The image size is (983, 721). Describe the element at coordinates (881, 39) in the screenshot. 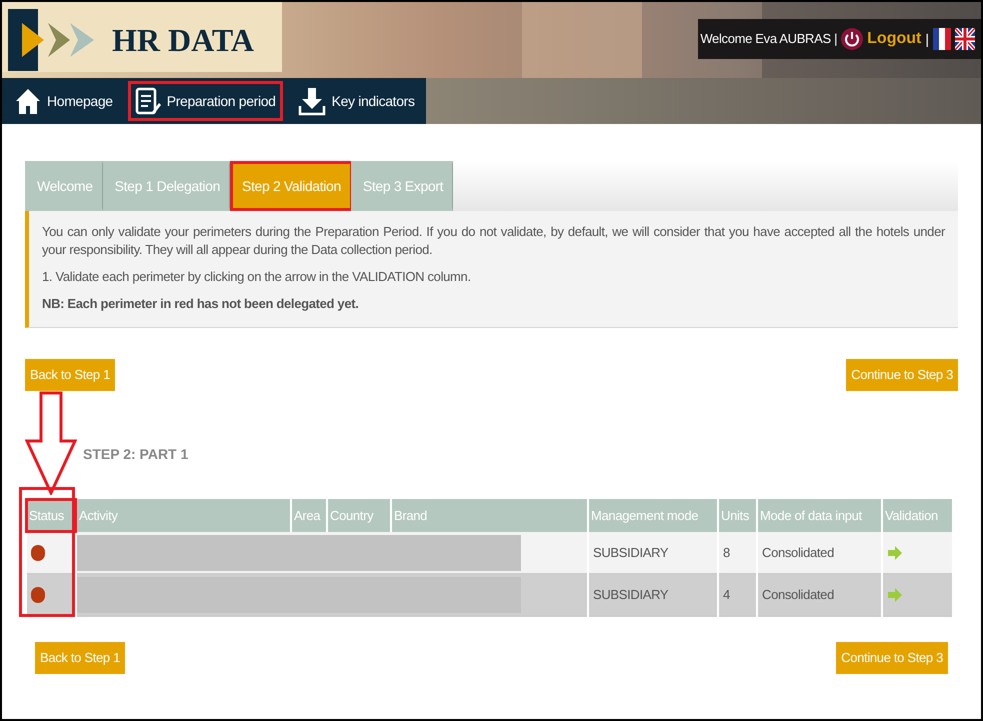

I see `logout-link: Logout` at that location.